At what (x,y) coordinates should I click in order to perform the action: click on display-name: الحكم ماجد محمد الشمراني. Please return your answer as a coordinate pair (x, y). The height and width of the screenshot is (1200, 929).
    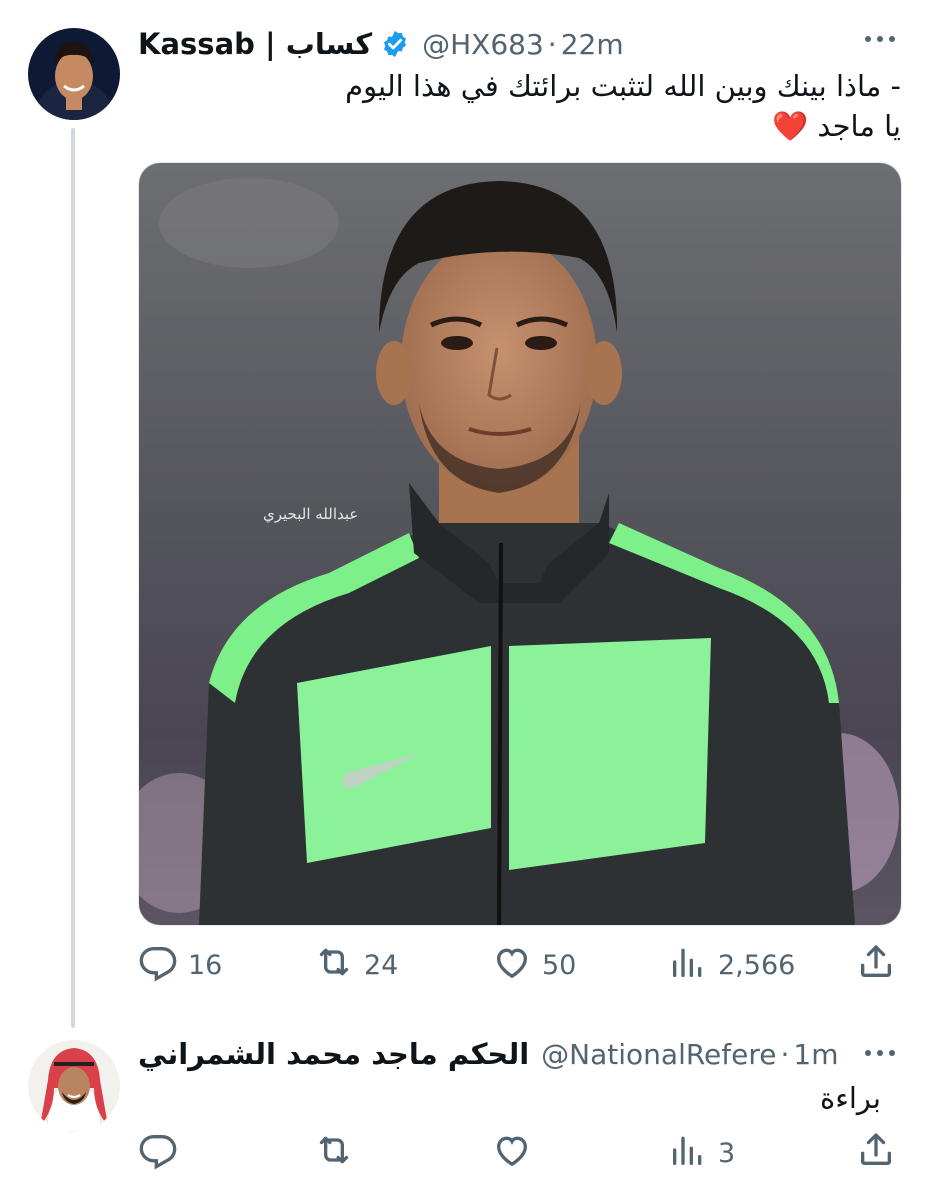
    Looking at the image, I should click on (333, 1054).